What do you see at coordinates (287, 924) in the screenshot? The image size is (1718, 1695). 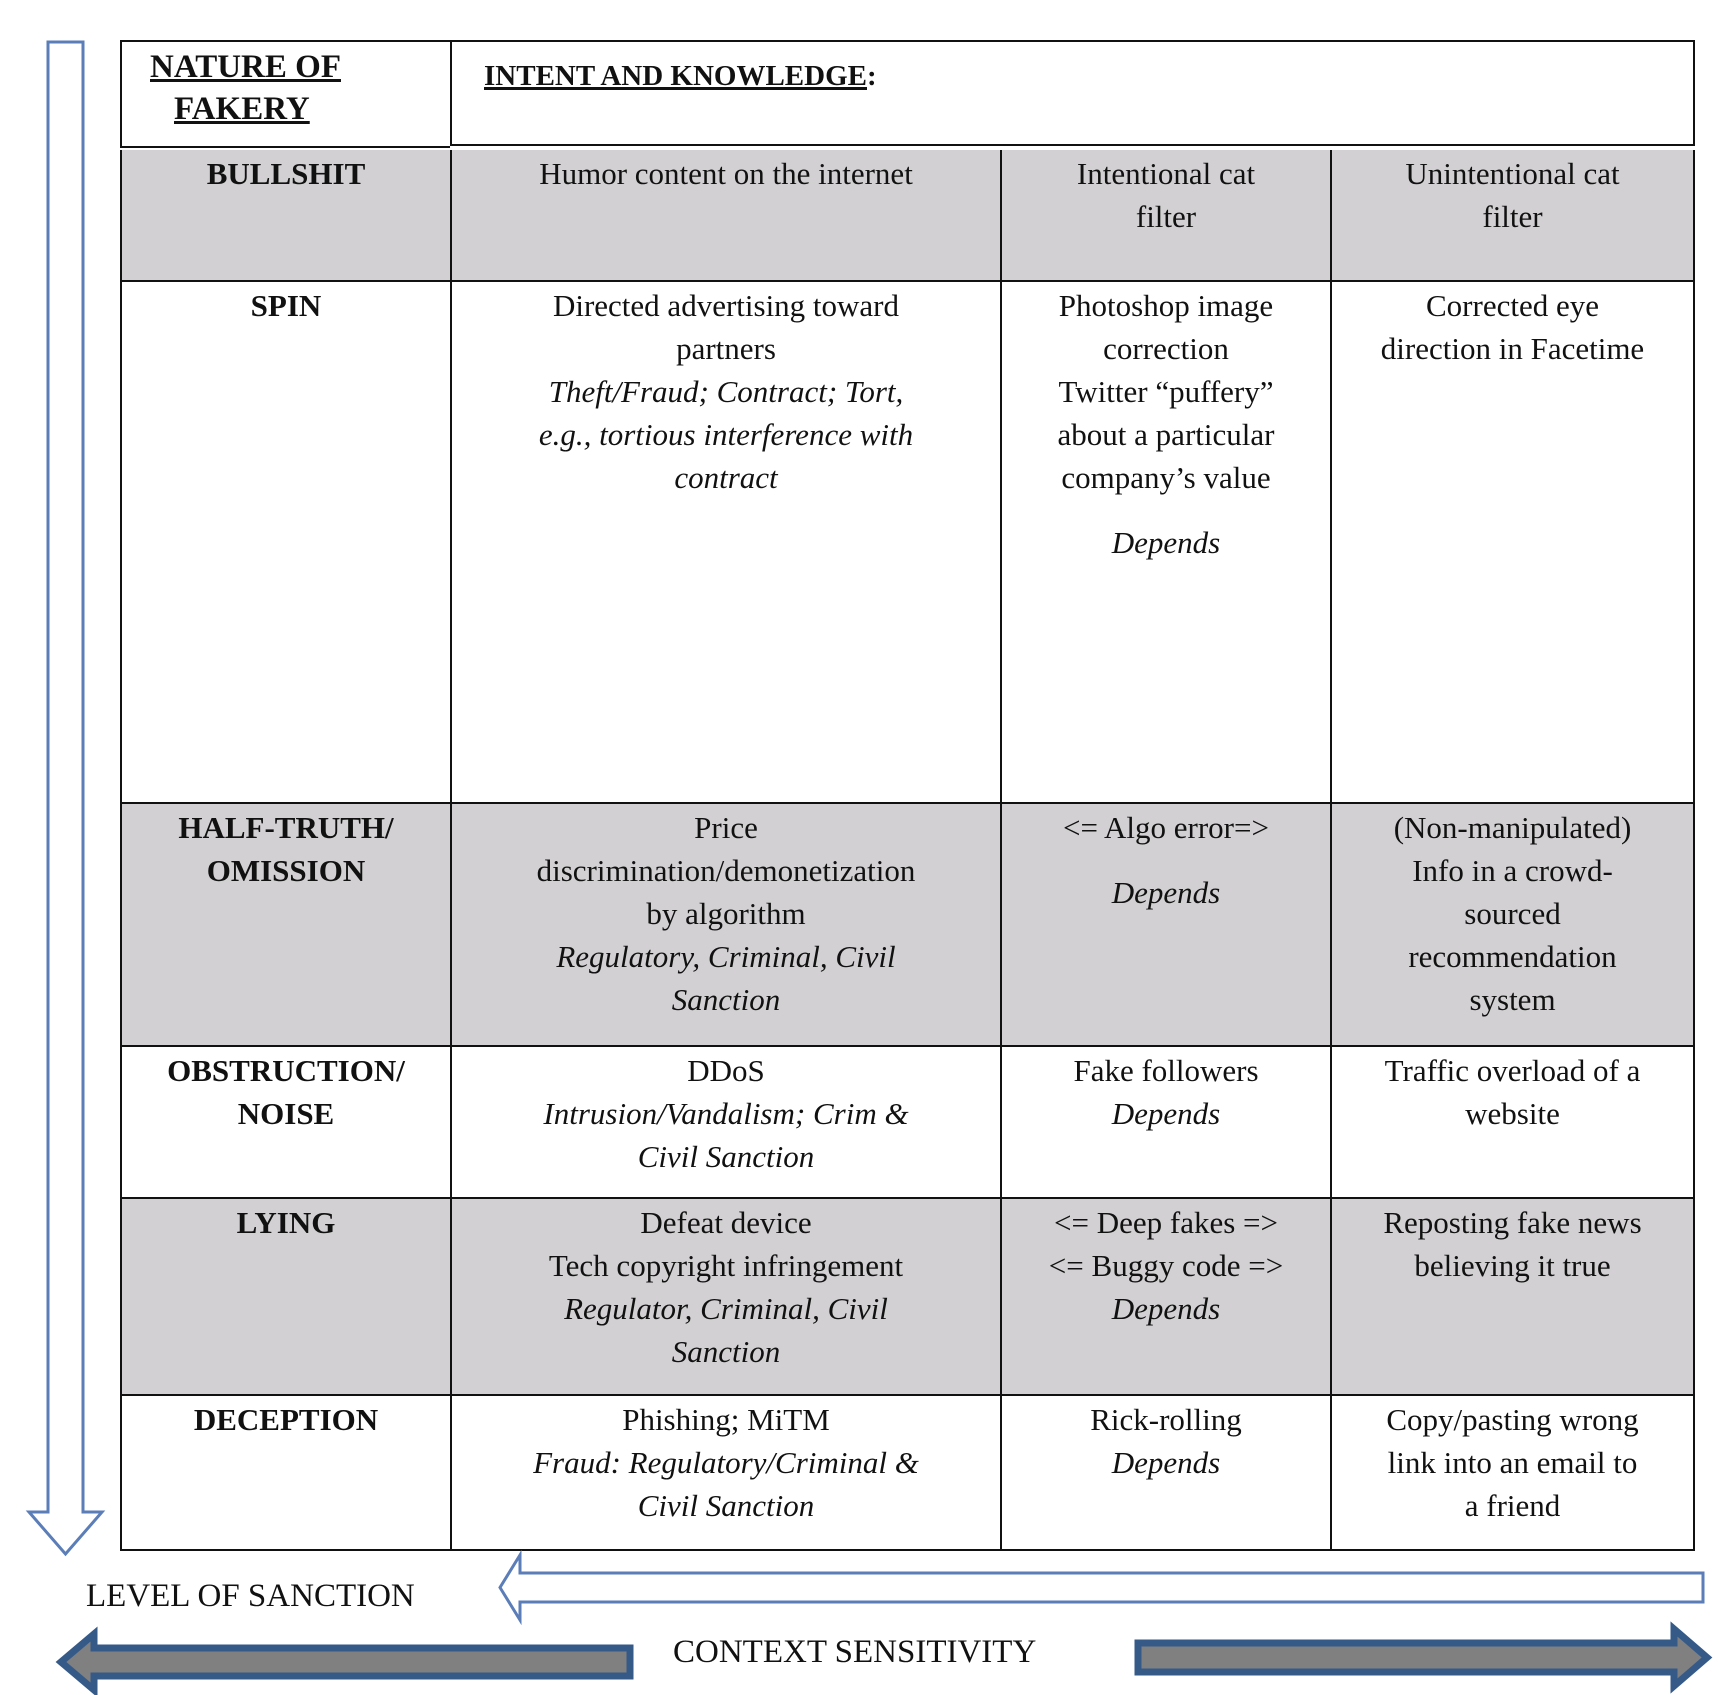 I see `row-category-cell: HALF-TRUTH/OMISSION` at bounding box center [287, 924].